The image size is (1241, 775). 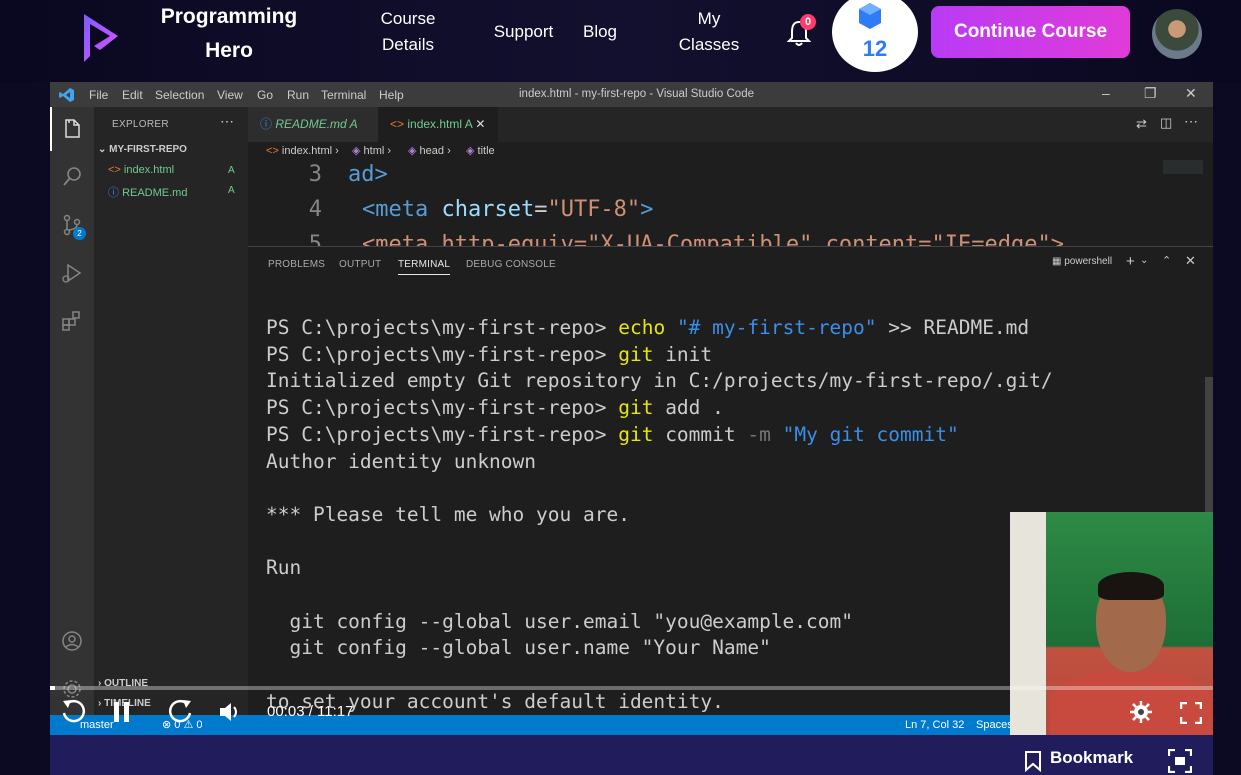 What do you see at coordinates (113, 193) in the screenshot?
I see `info-file-icon: ⓘ` at bounding box center [113, 193].